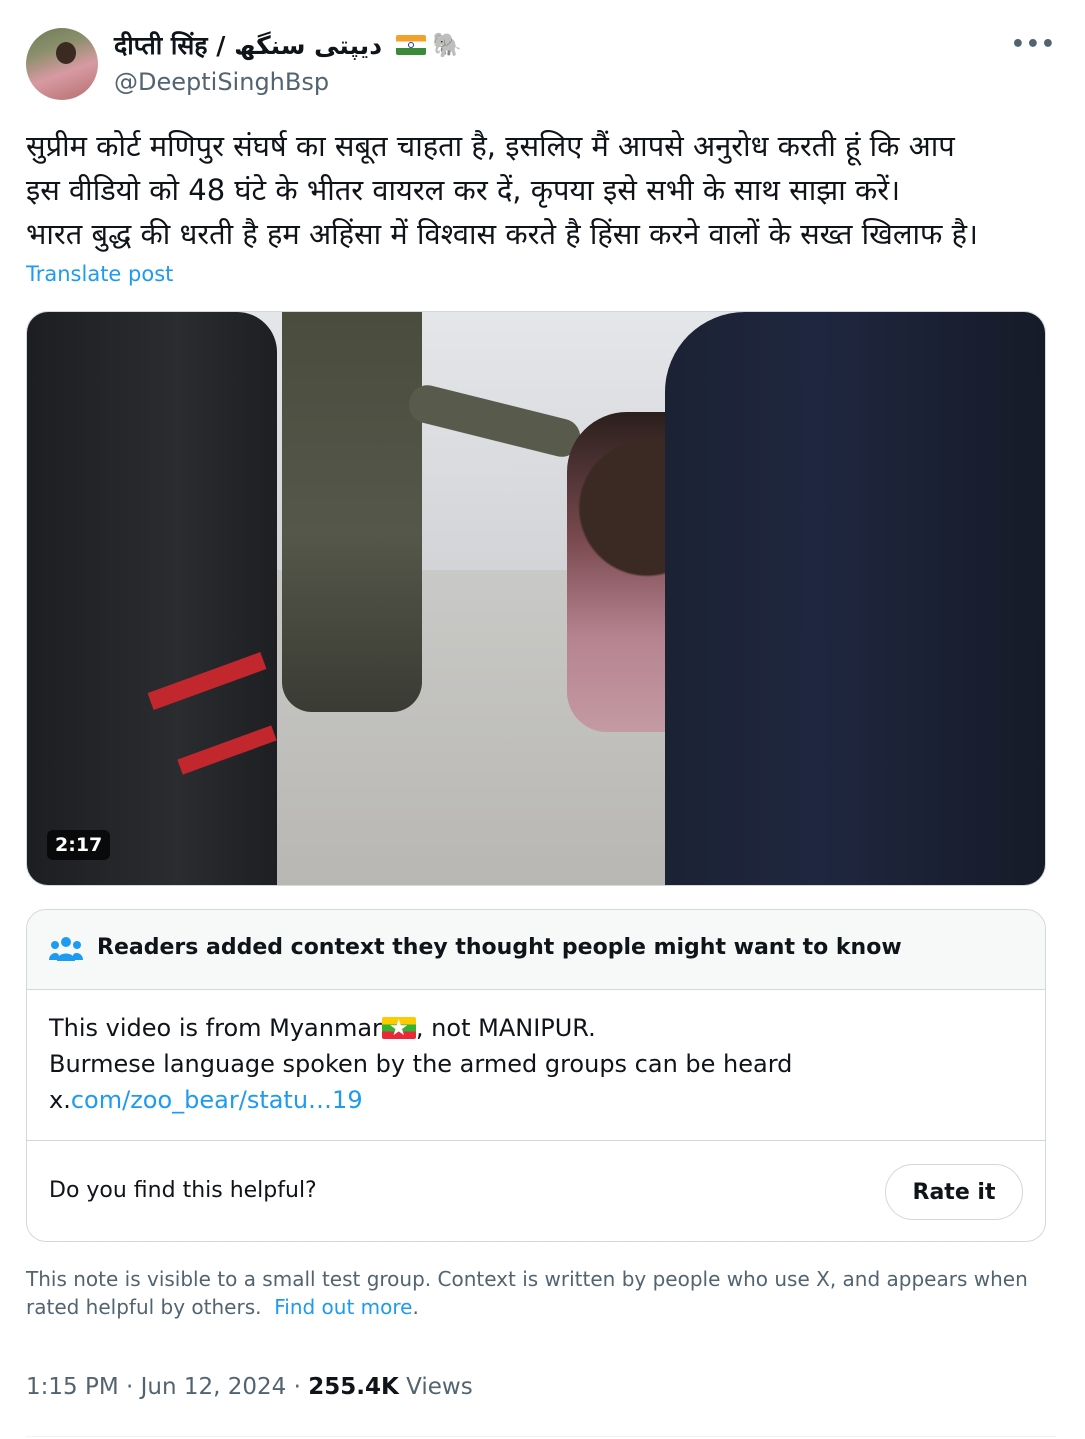 This screenshot has height=1439, width=1085. Describe the element at coordinates (183, 1190) in the screenshot. I see `helpful-question: Do you find this helpful?` at that location.